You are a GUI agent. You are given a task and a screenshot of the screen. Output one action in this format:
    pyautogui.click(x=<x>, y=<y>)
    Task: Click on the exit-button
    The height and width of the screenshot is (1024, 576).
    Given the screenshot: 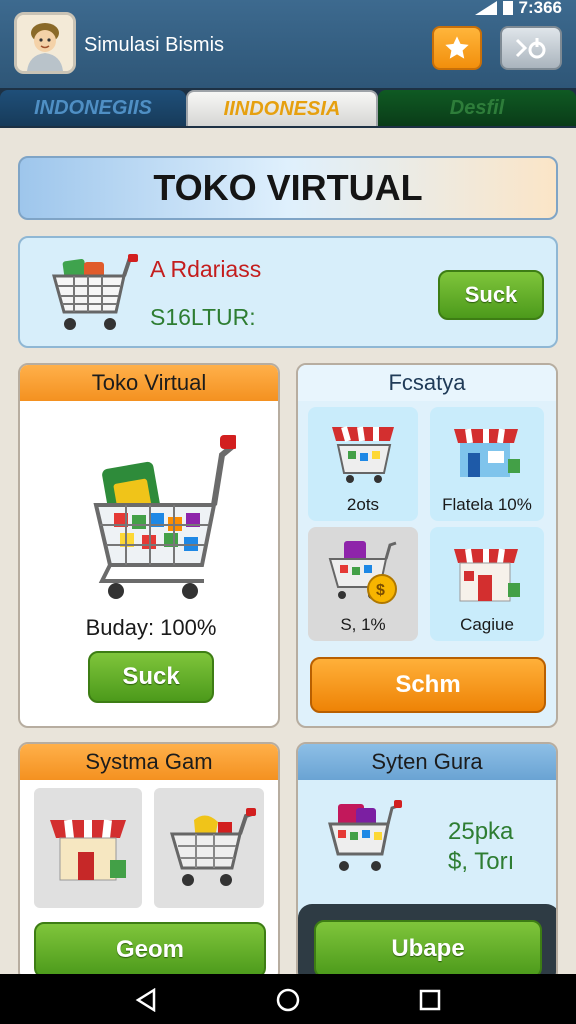 What is the action you would take?
    pyautogui.click(x=531, y=48)
    